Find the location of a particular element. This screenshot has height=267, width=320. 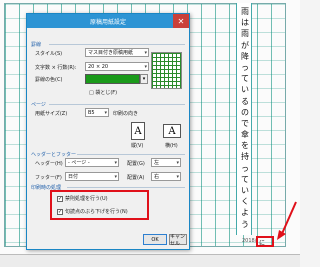

header-select: - ページ - ▾ is located at coordinates (92, 162).